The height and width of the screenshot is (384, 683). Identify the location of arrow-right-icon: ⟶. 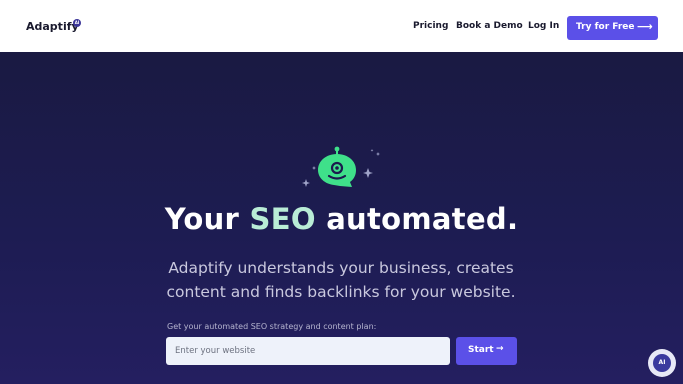
(645, 26).